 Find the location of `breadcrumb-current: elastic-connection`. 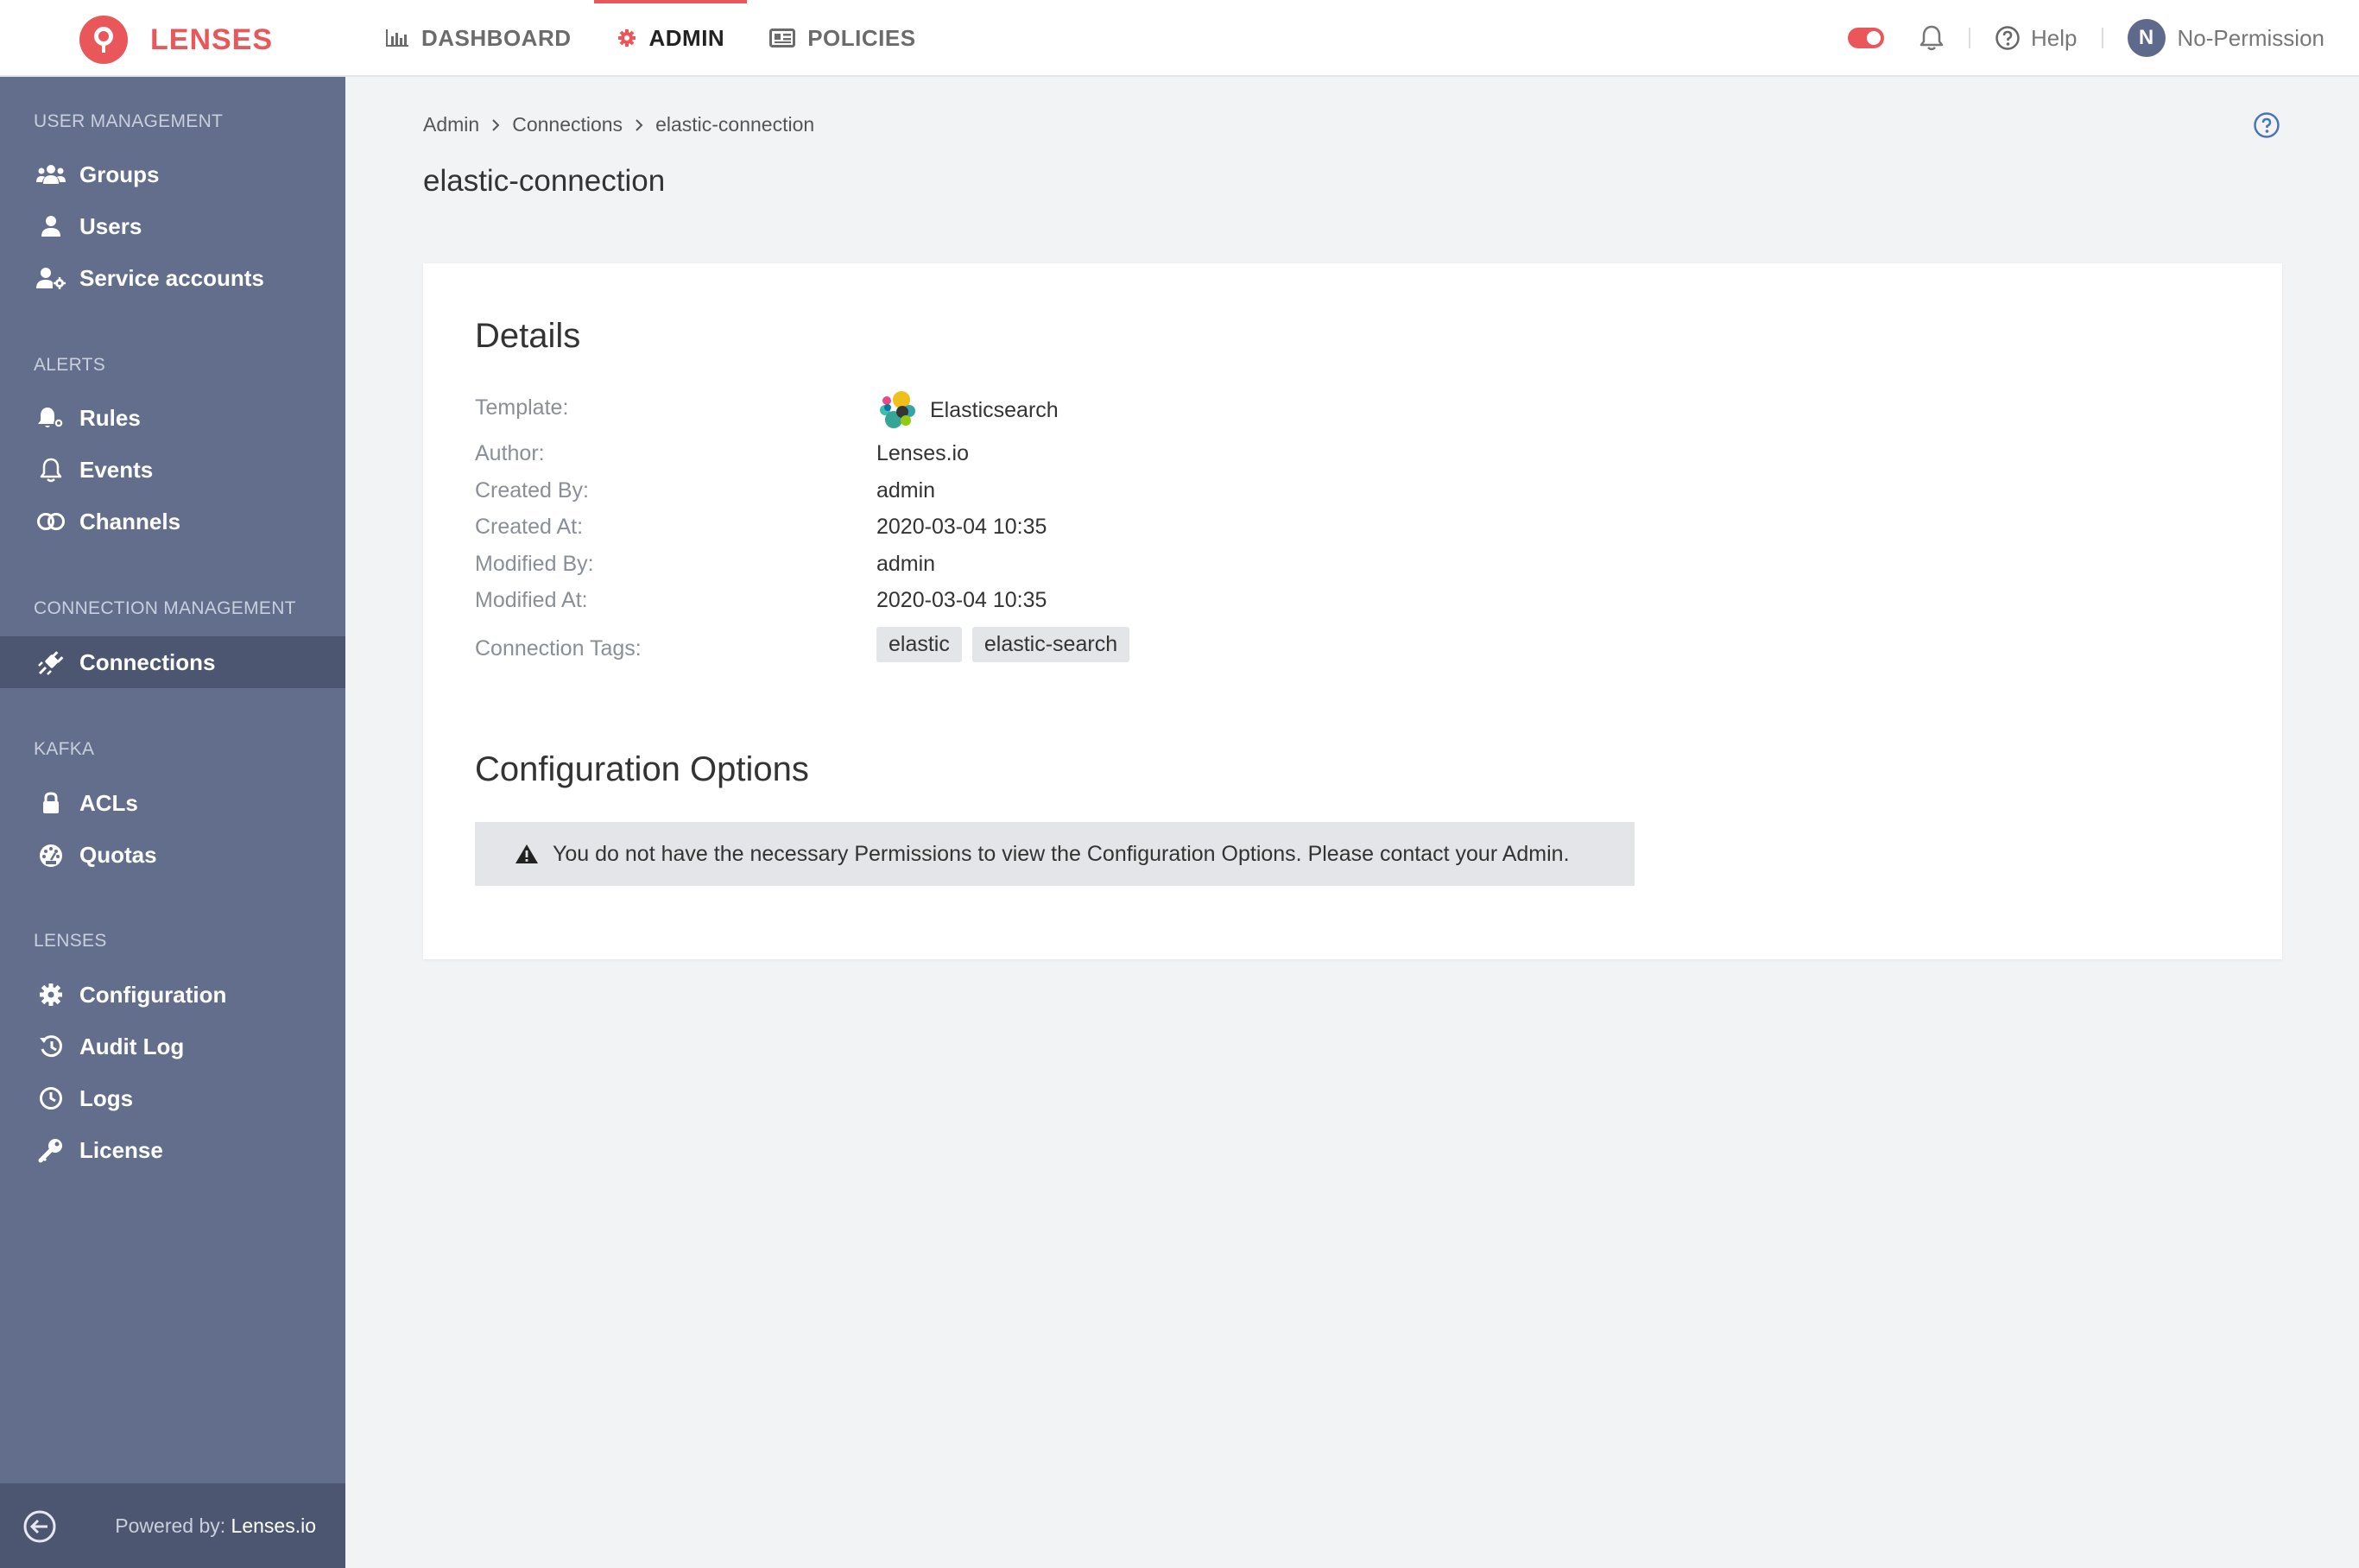

breadcrumb-current: elastic-connection is located at coordinates (735, 125).